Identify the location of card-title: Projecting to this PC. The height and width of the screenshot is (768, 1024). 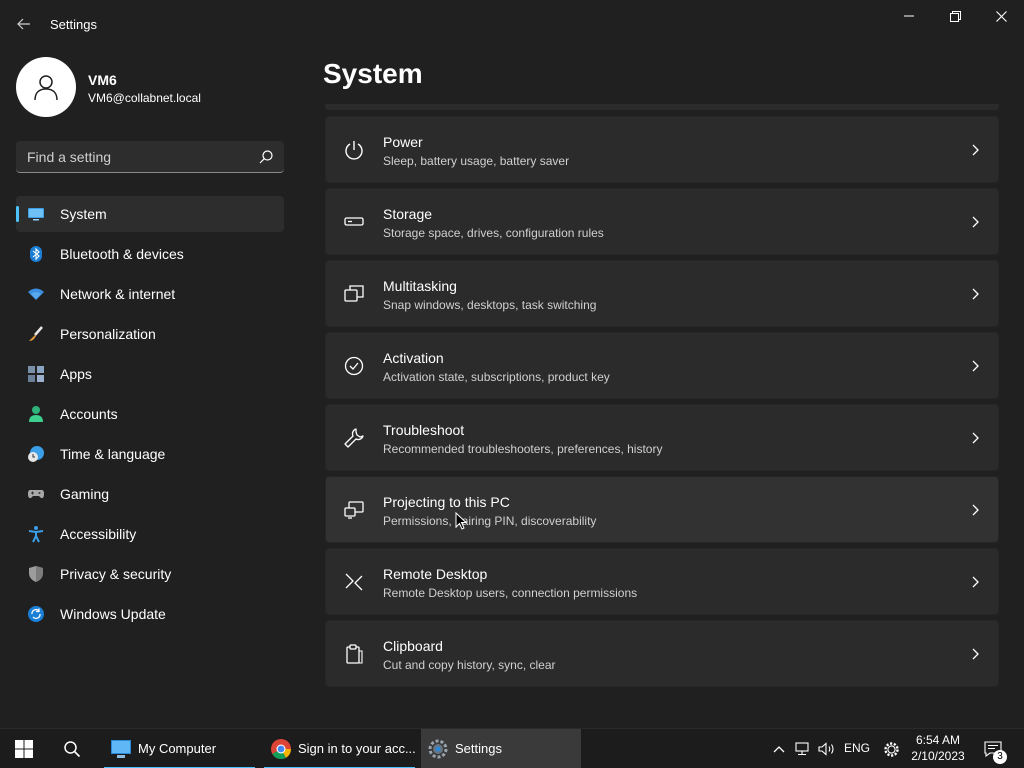
(446, 502).